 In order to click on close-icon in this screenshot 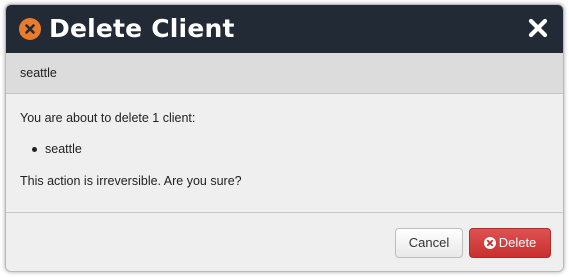, I will do `click(538, 28)`.